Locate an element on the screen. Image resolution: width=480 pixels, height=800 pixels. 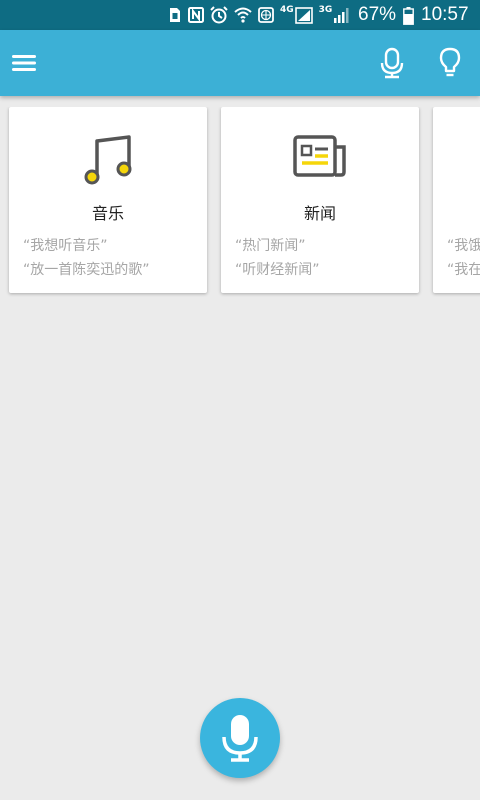
network-type-label: 4G is located at coordinates (287, 10).